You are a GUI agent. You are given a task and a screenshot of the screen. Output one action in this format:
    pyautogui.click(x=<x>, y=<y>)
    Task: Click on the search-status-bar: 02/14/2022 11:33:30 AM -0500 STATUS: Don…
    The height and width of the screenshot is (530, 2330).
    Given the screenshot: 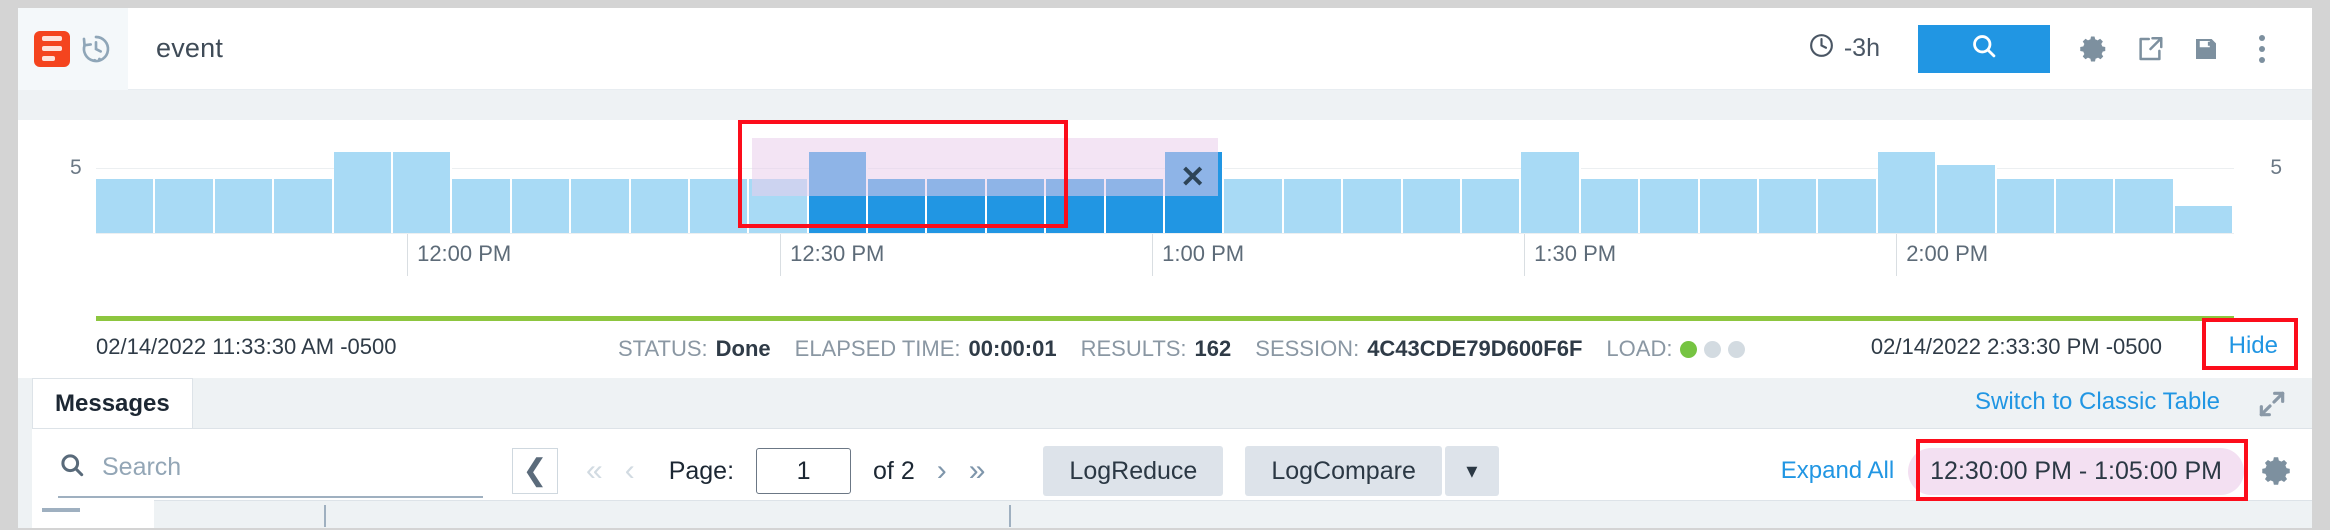 What is the action you would take?
    pyautogui.click(x=1165, y=347)
    